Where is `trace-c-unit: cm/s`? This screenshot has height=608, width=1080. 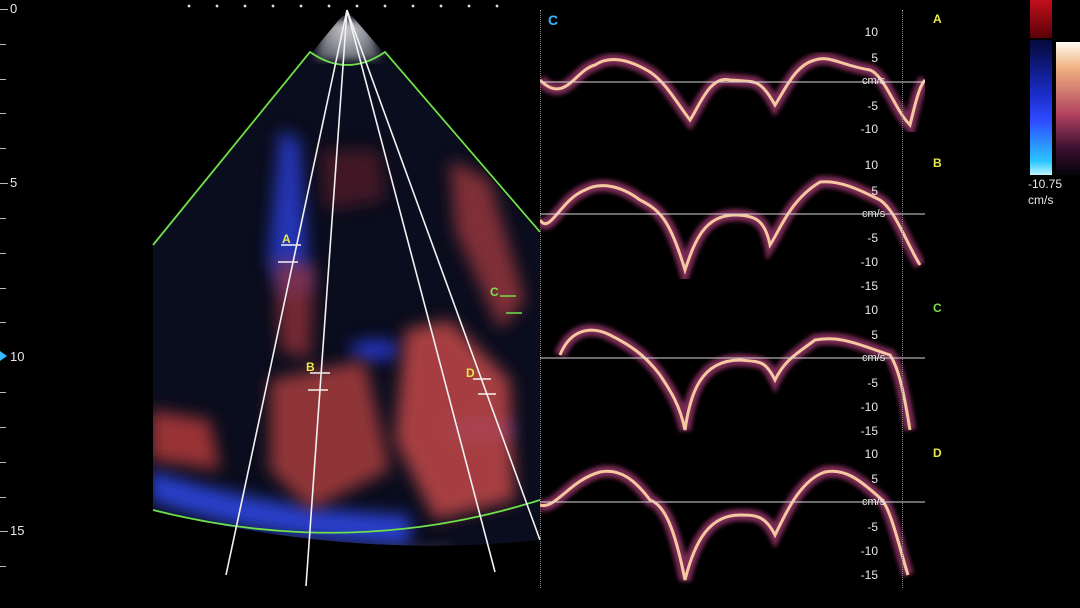 trace-c-unit: cm/s is located at coordinates (874, 358).